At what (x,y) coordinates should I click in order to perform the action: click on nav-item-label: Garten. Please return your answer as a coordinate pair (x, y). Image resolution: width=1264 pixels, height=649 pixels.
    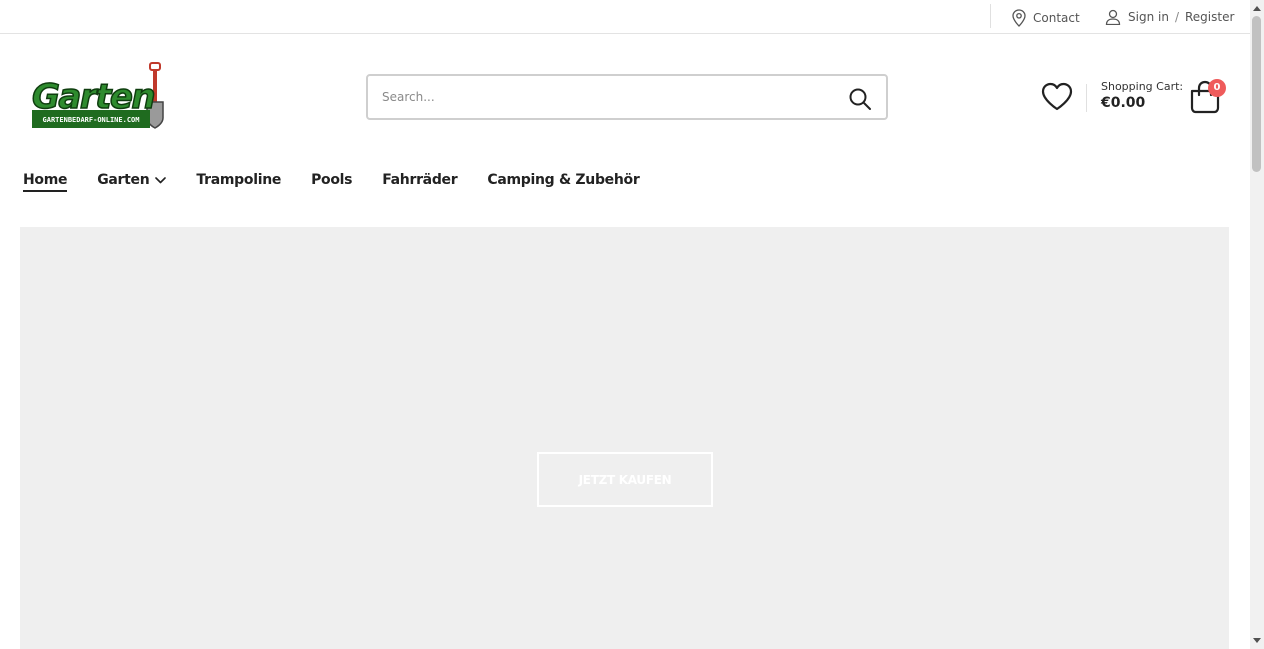
    Looking at the image, I should click on (123, 180).